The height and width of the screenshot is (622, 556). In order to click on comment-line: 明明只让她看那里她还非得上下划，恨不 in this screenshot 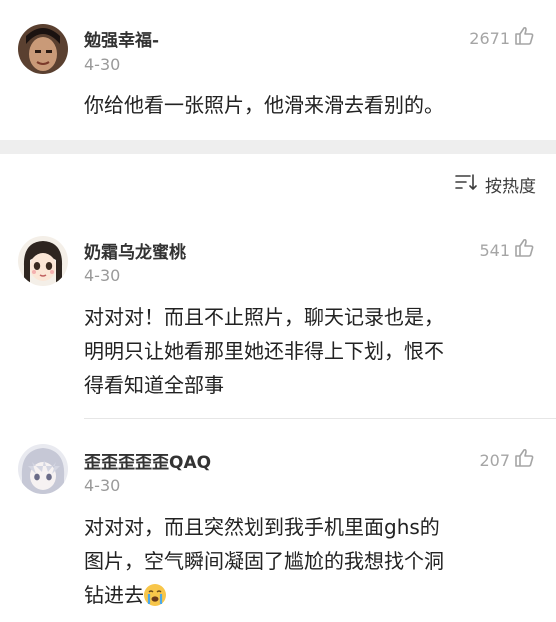, I will do `click(264, 351)`.